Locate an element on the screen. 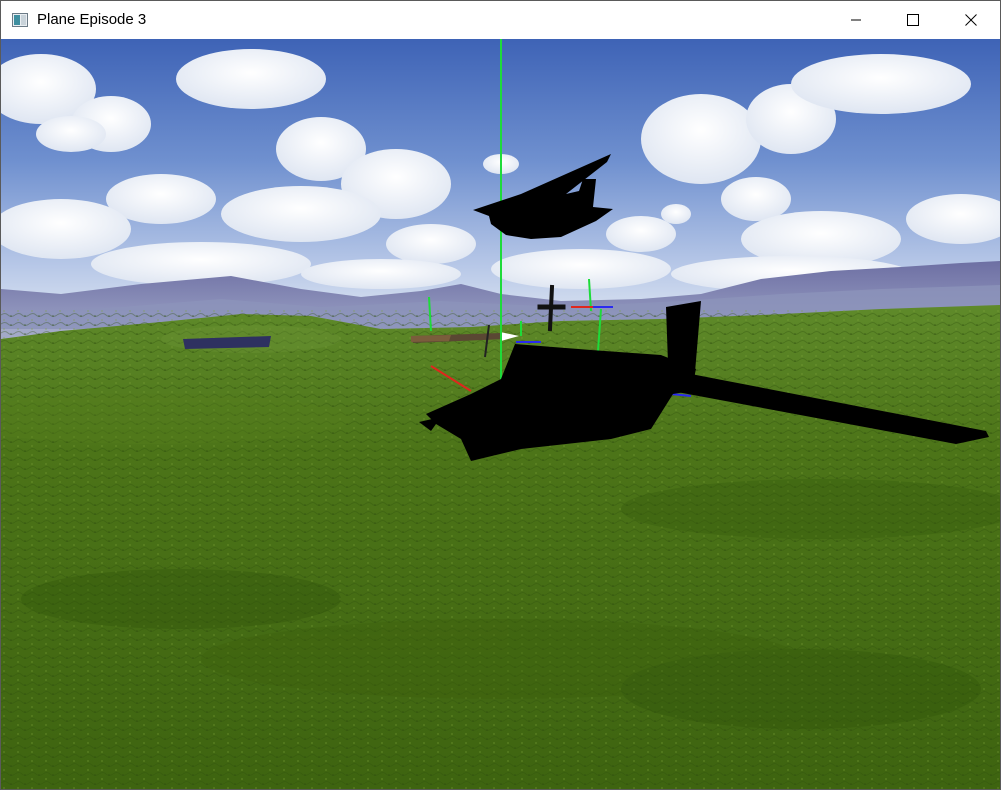  close-button is located at coordinates (971, 20).